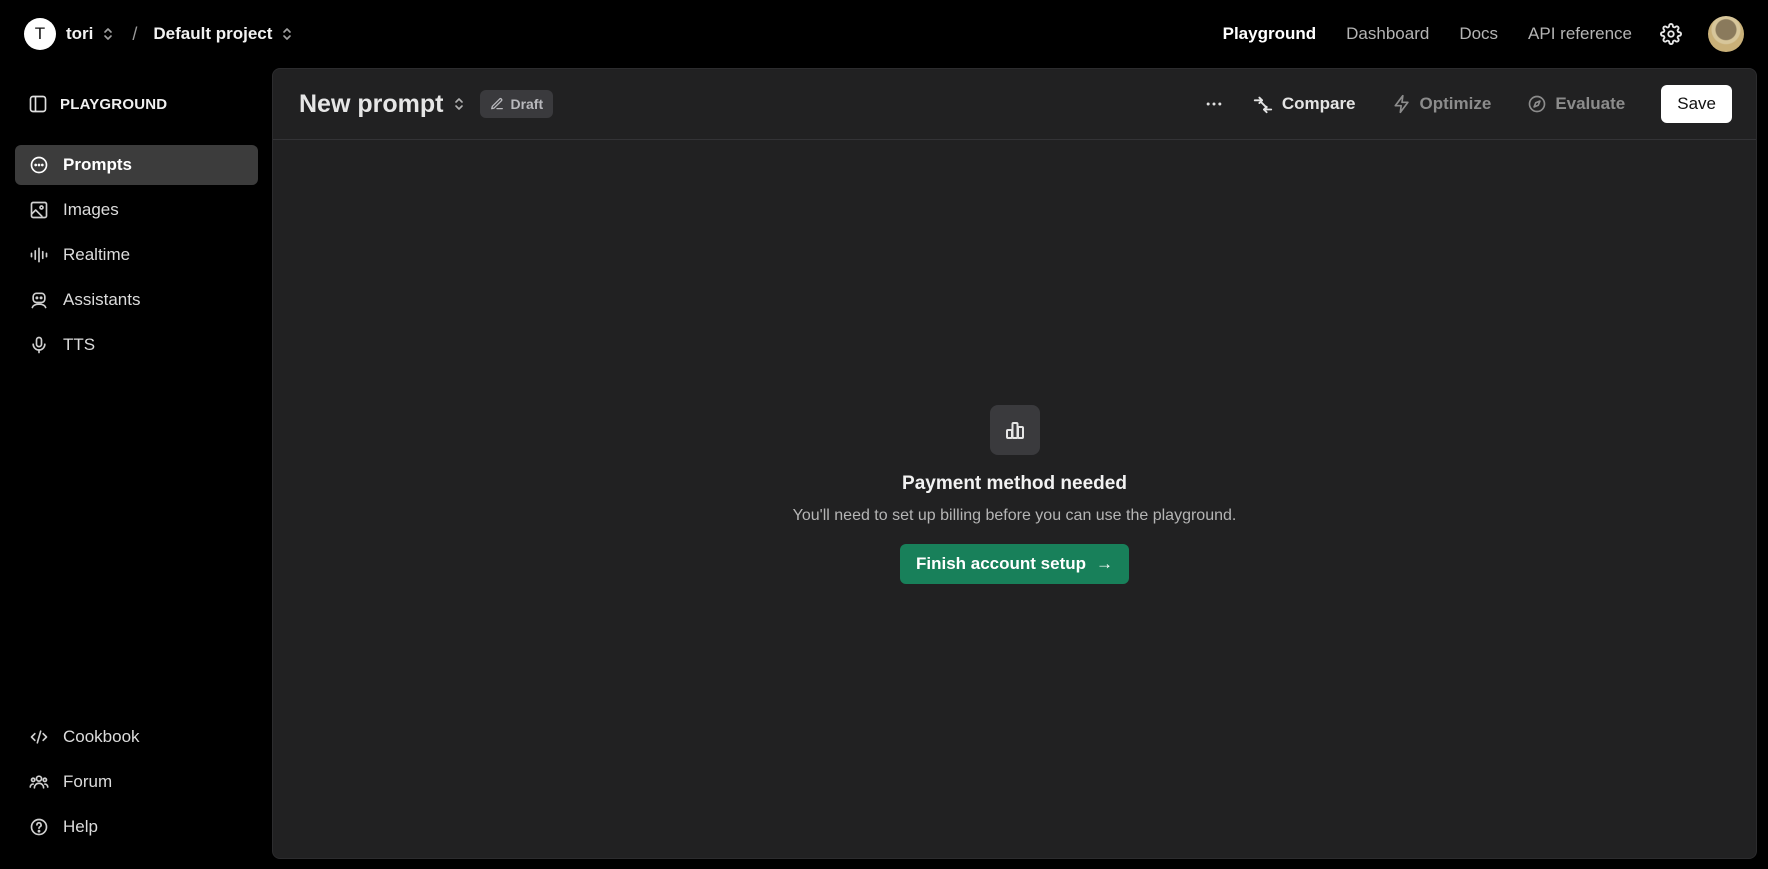 The height and width of the screenshot is (869, 1768). Describe the element at coordinates (1590, 103) in the screenshot. I see `evaluate-label: Evaluate` at that location.